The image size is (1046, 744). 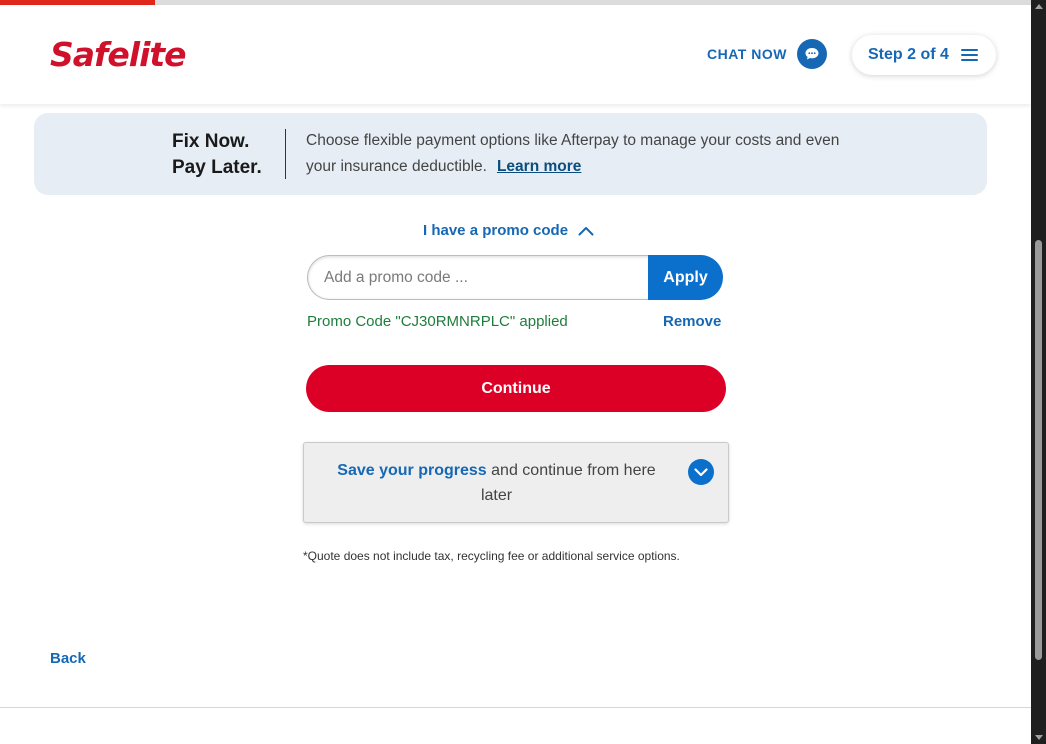 I want to click on banner-title-line1: Fix Now., so click(x=211, y=141).